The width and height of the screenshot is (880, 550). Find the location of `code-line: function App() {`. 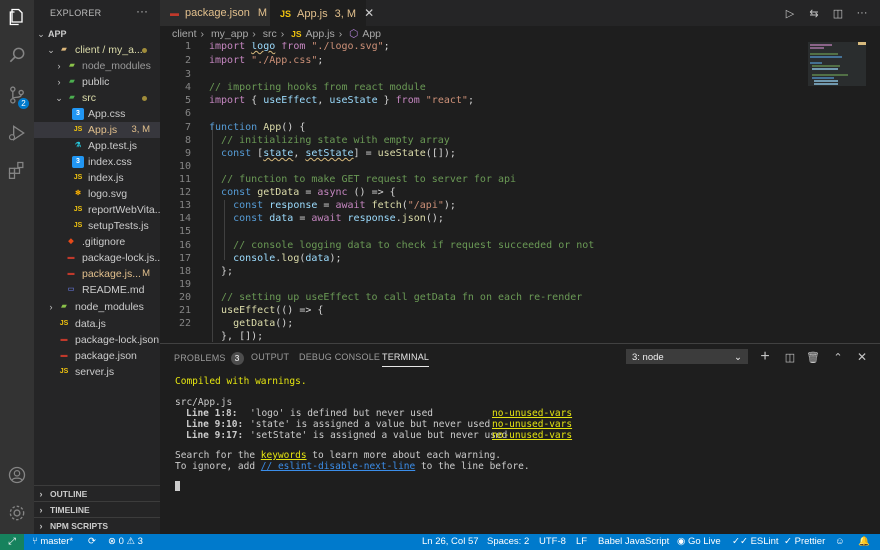

code-line: function App() { is located at coordinates (257, 127).